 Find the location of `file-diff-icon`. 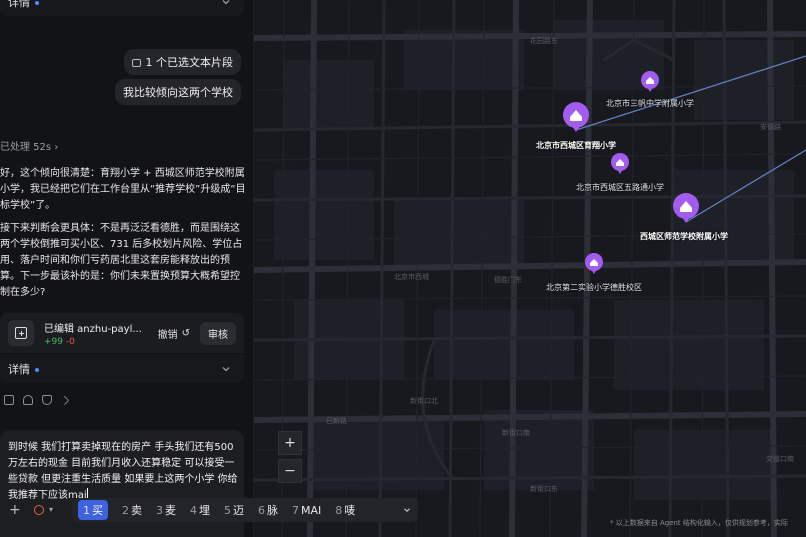

file-diff-icon is located at coordinates (21, 333).